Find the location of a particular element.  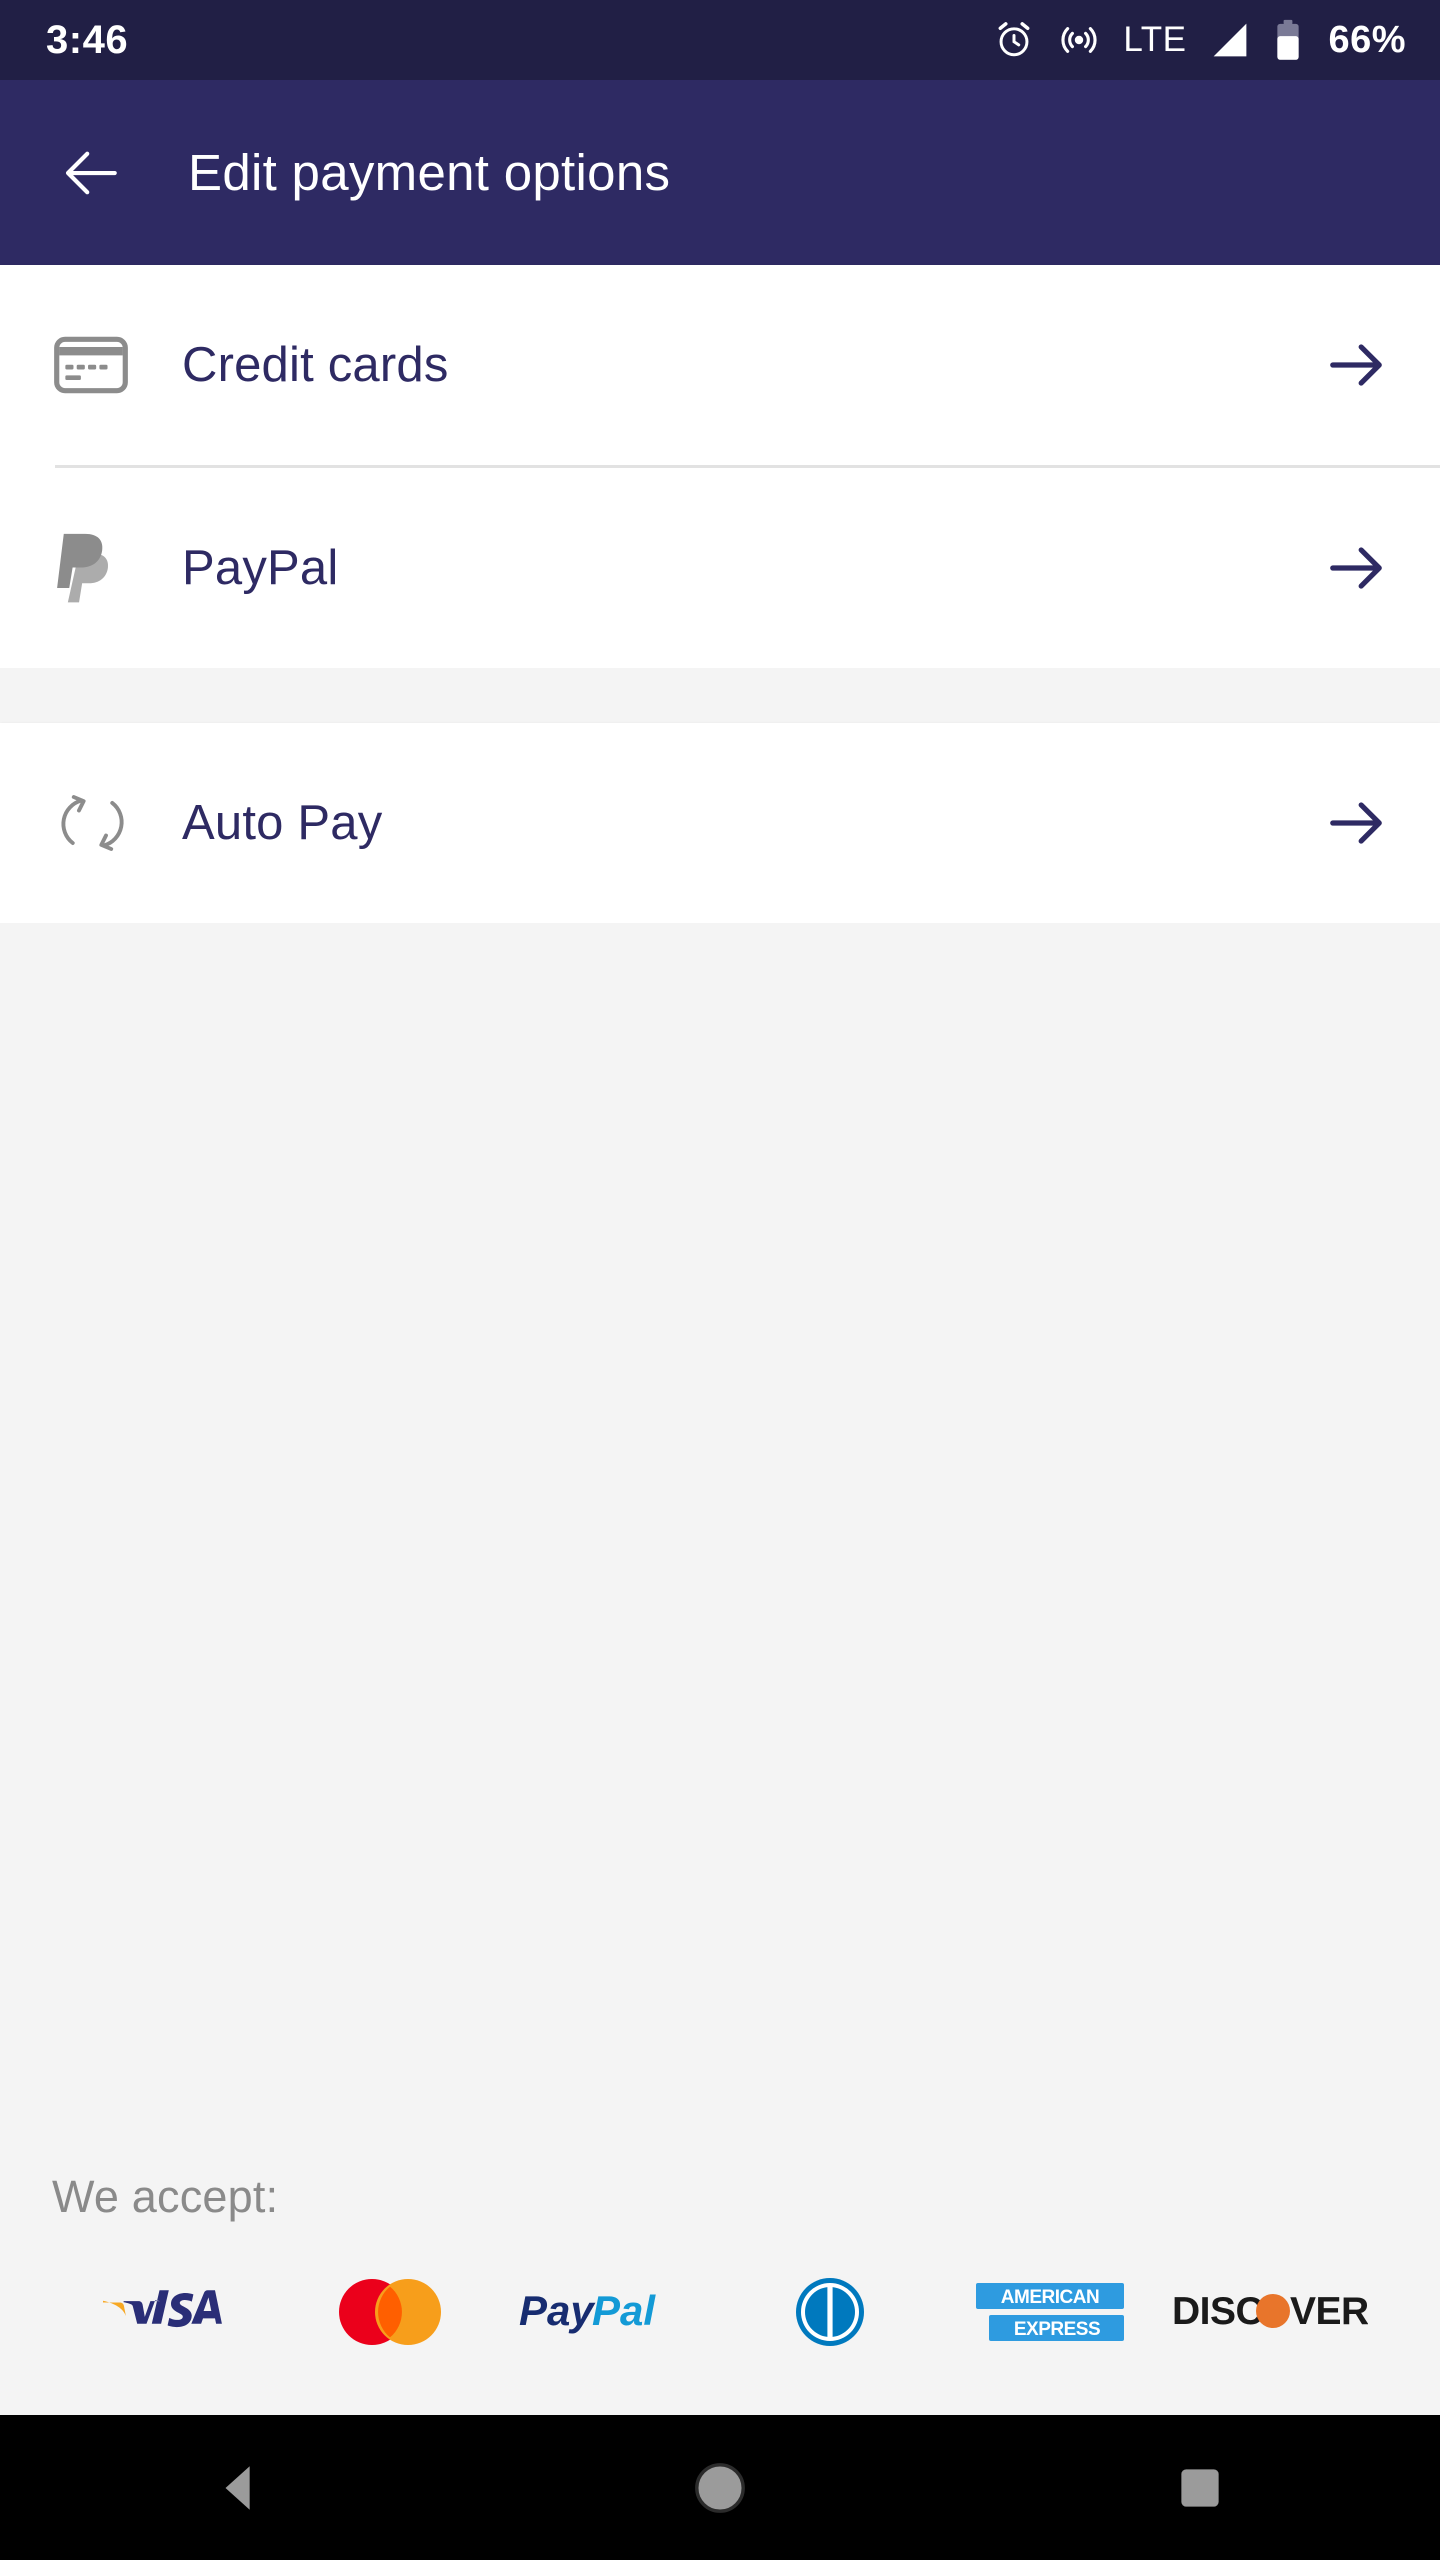

nav-recents-button is located at coordinates (1200, 2487).